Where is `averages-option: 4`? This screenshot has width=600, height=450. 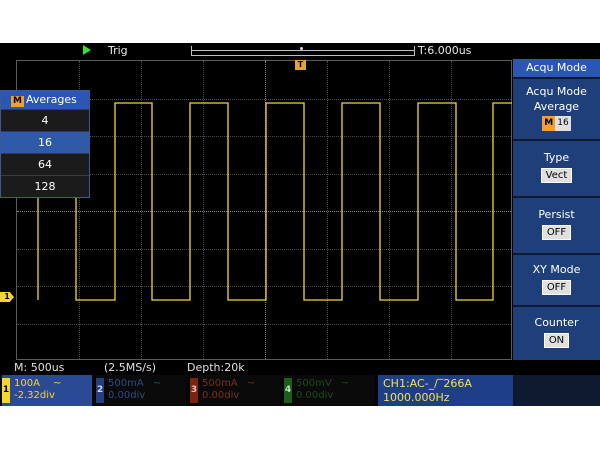 averages-option: 4 is located at coordinates (45, 120).